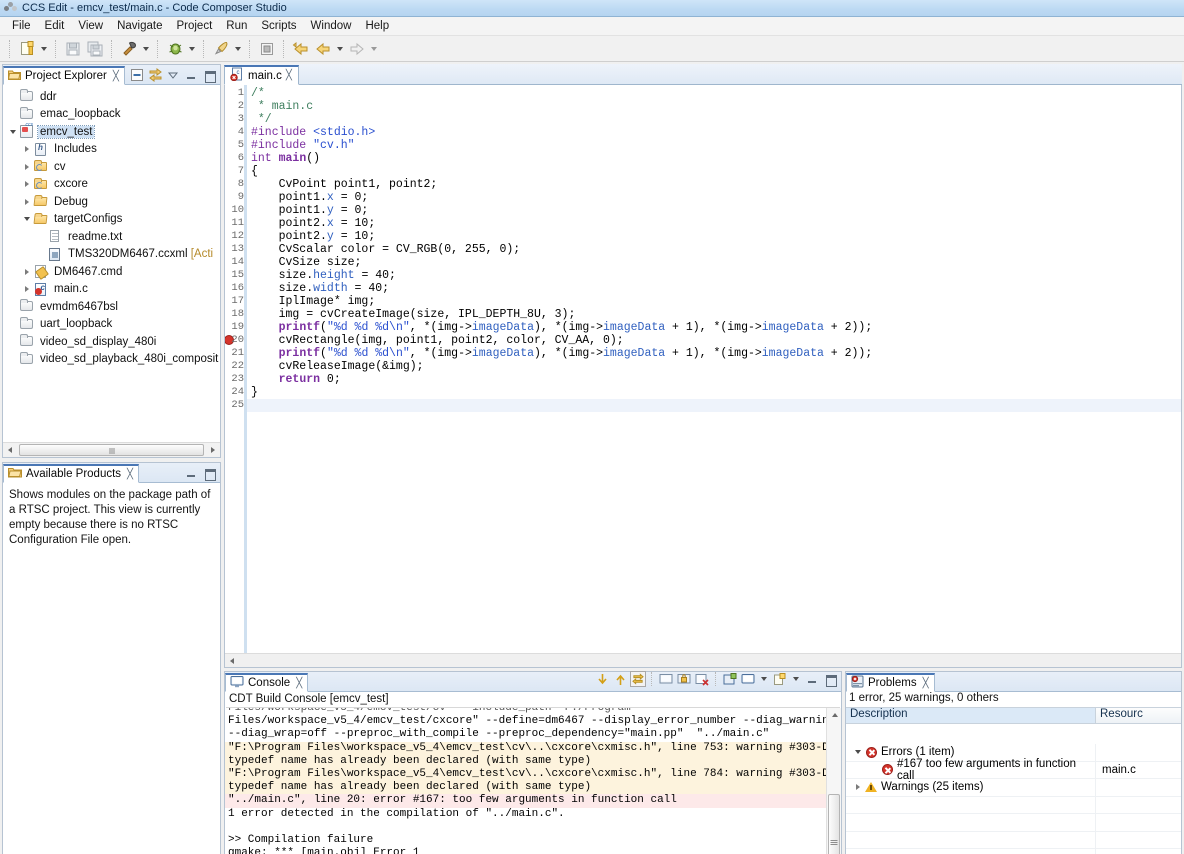 Image resolution: width=1184 pixels, height=854 pixels. What do you see at coordinates (971, 715) in the screenshot?
I see `column-description: Description` at bounding box center [971, 715].